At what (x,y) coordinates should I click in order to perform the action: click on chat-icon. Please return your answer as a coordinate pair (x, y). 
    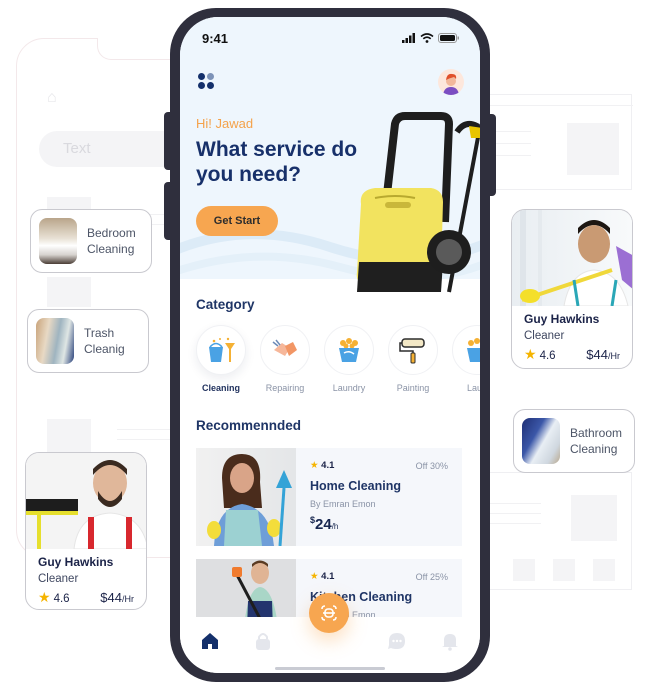
    Looking at the image, I should click on (396, 641).